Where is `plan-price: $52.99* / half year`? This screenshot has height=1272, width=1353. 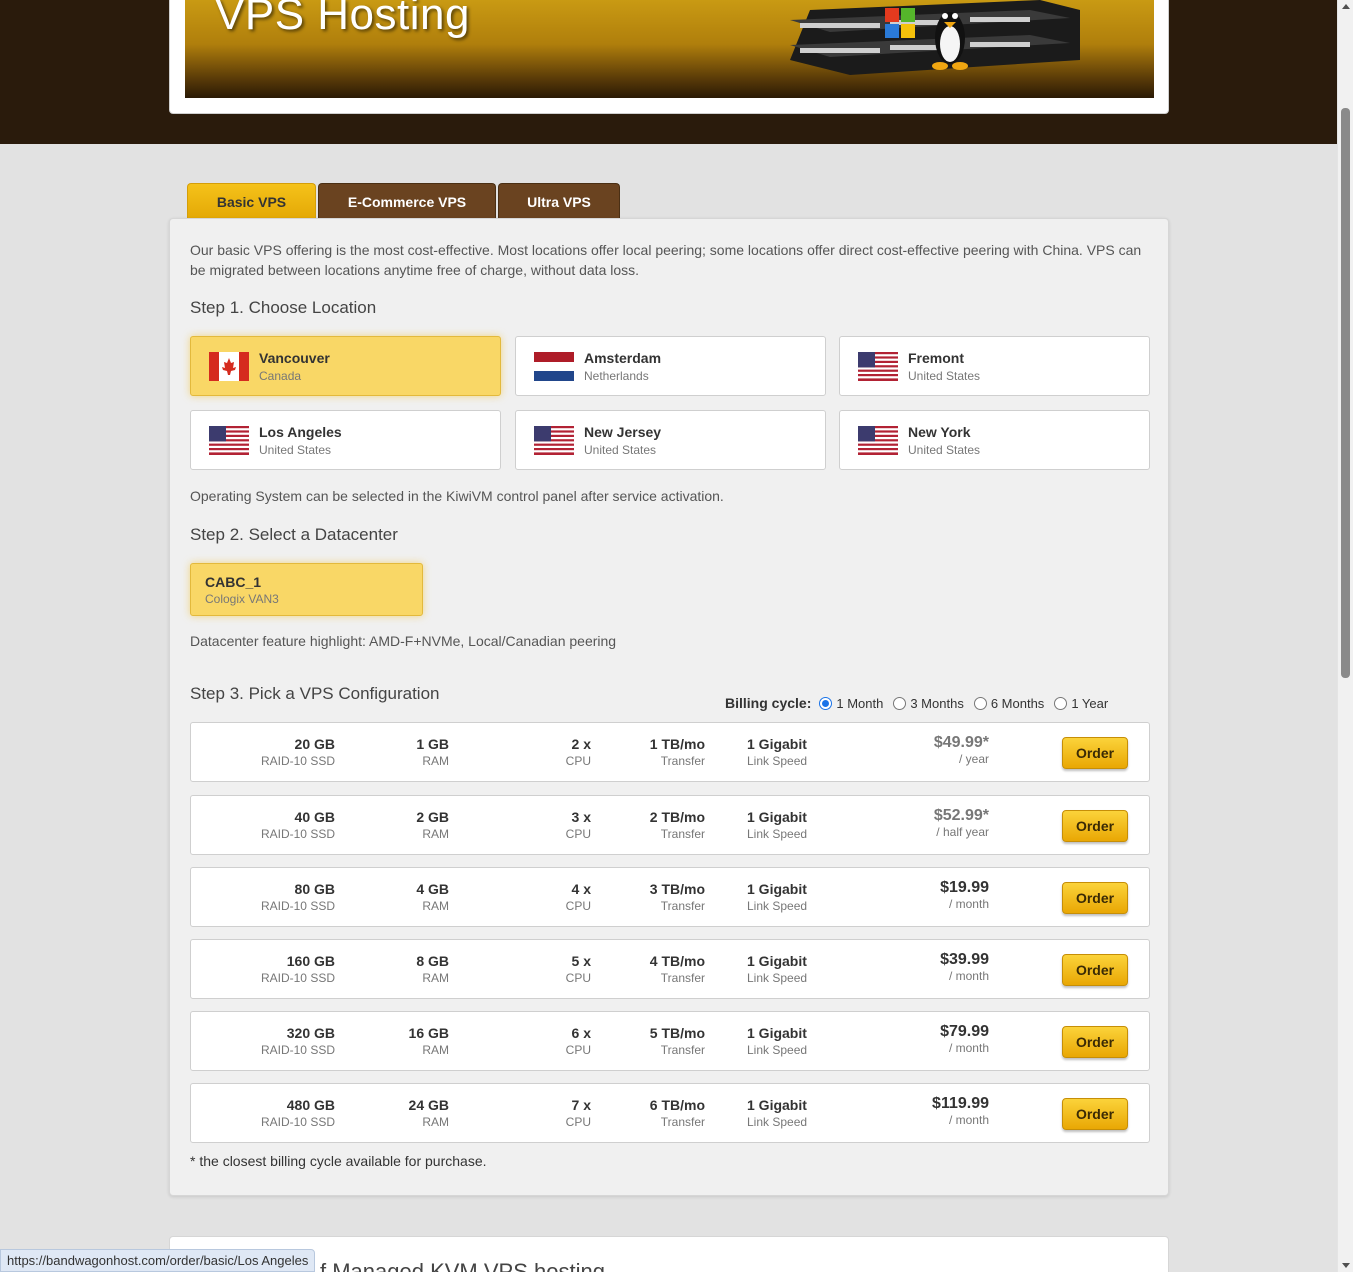
plan-price: $52.99* / half year is located at coordinates (961, 823).